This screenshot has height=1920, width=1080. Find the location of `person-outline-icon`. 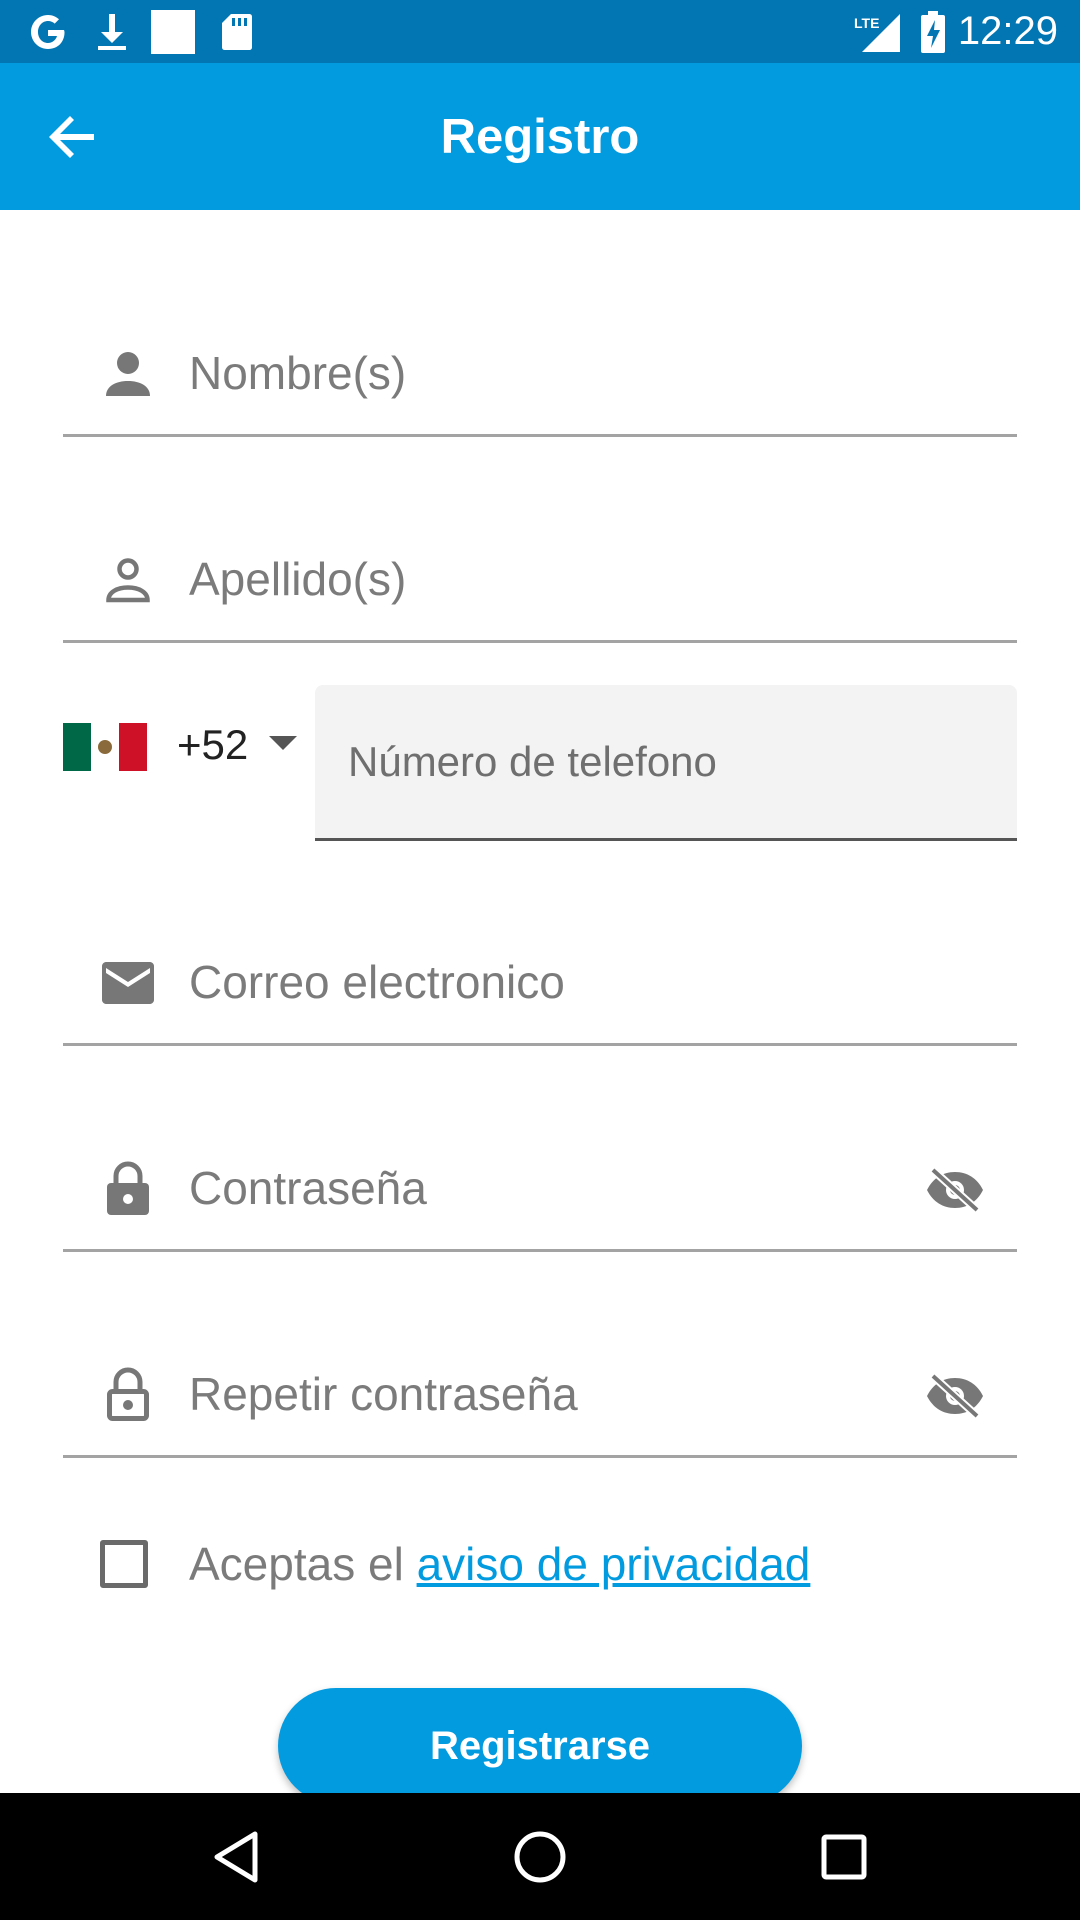

person-outline-icon is located at coordinates (128, 580).